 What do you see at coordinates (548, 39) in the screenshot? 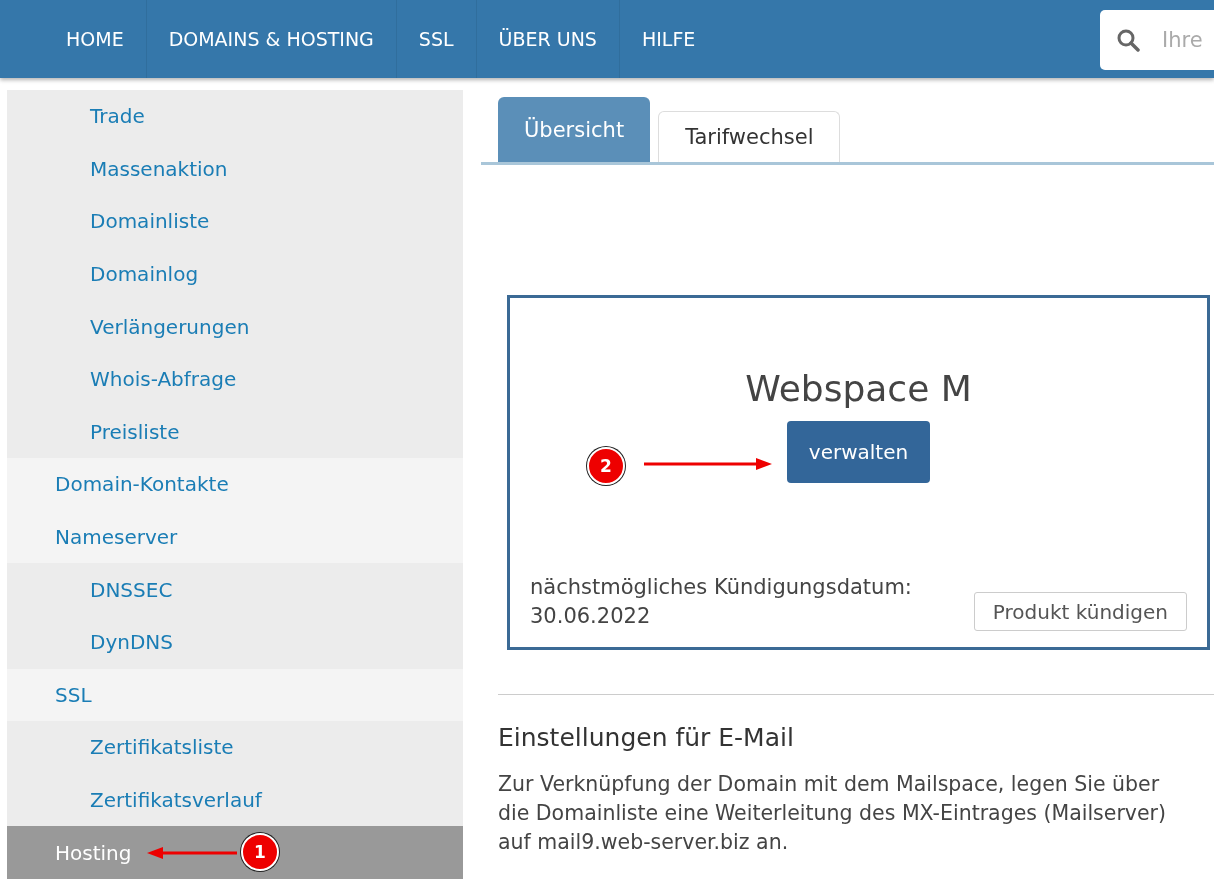
I see `nav-link: ÜBER UNS` at bounding box center [548, 39].